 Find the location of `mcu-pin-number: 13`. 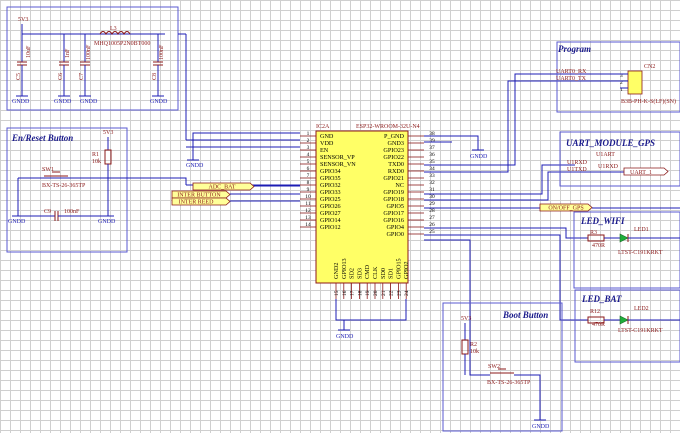

mcu-pin-number: 13 is located at coordinates (308, 218).